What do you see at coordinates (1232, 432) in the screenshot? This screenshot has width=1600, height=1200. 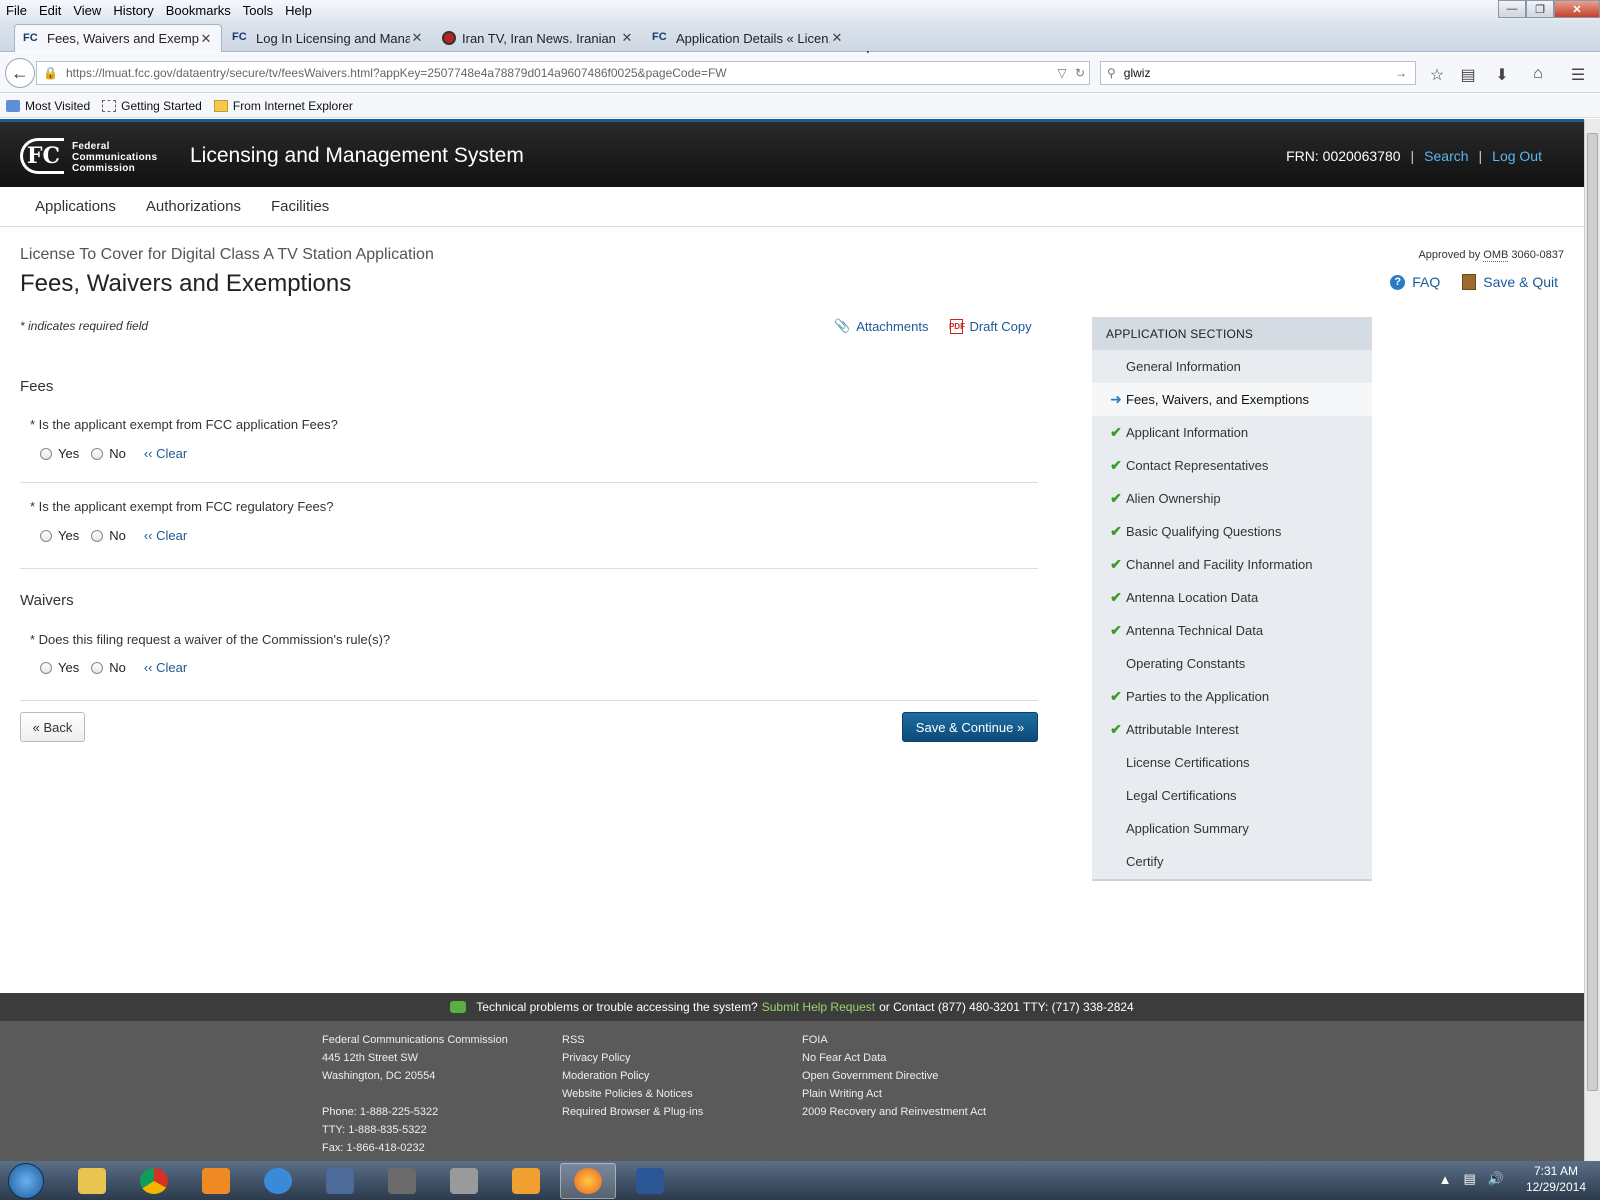 I see `sidebar-item: ✔ Applicant Information` at bounding box center [1232, 432].